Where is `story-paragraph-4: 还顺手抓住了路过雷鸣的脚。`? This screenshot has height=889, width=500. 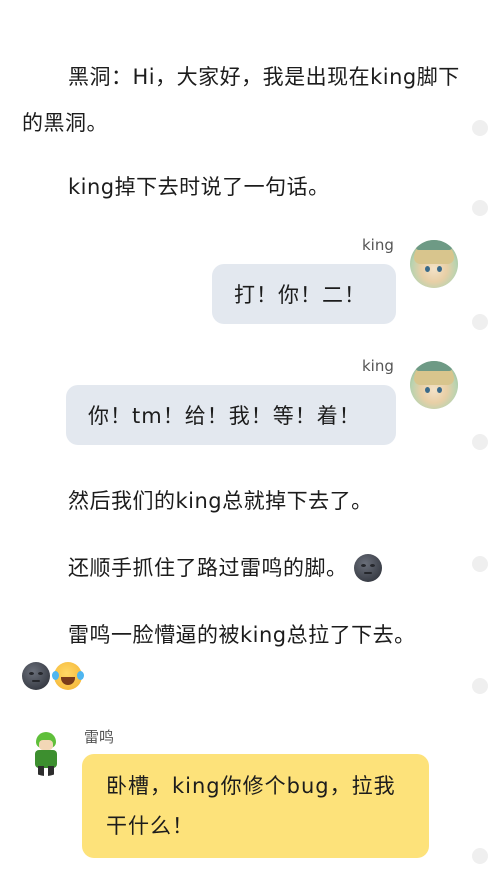
story-paragraph-4: 还顺手抓住了路过雷鸣的脚。 is located at coordinates (268, 568).